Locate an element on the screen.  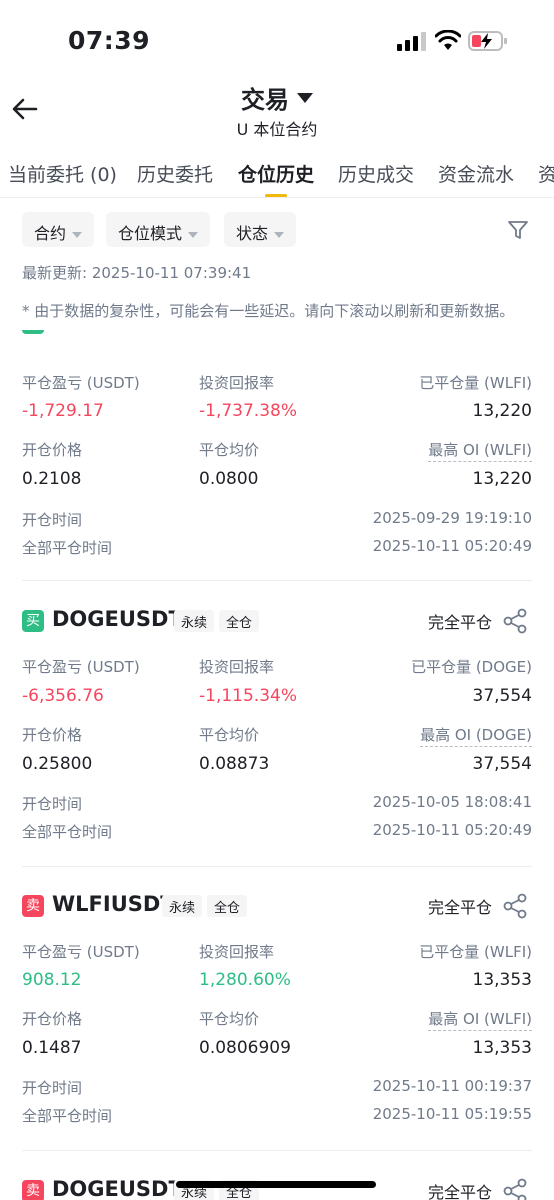
avg-close-value: 0.0806909 is located at coordinates (245, 1048).